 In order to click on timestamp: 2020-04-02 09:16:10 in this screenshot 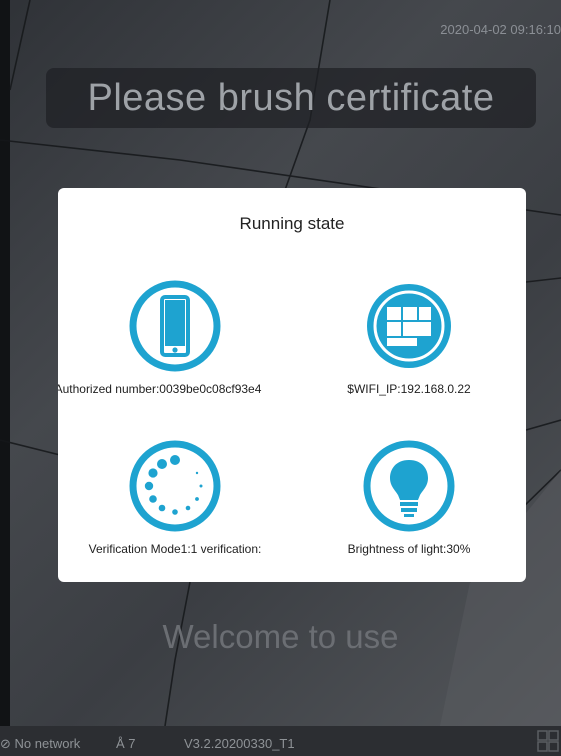, I will do `click(500, 29)`.